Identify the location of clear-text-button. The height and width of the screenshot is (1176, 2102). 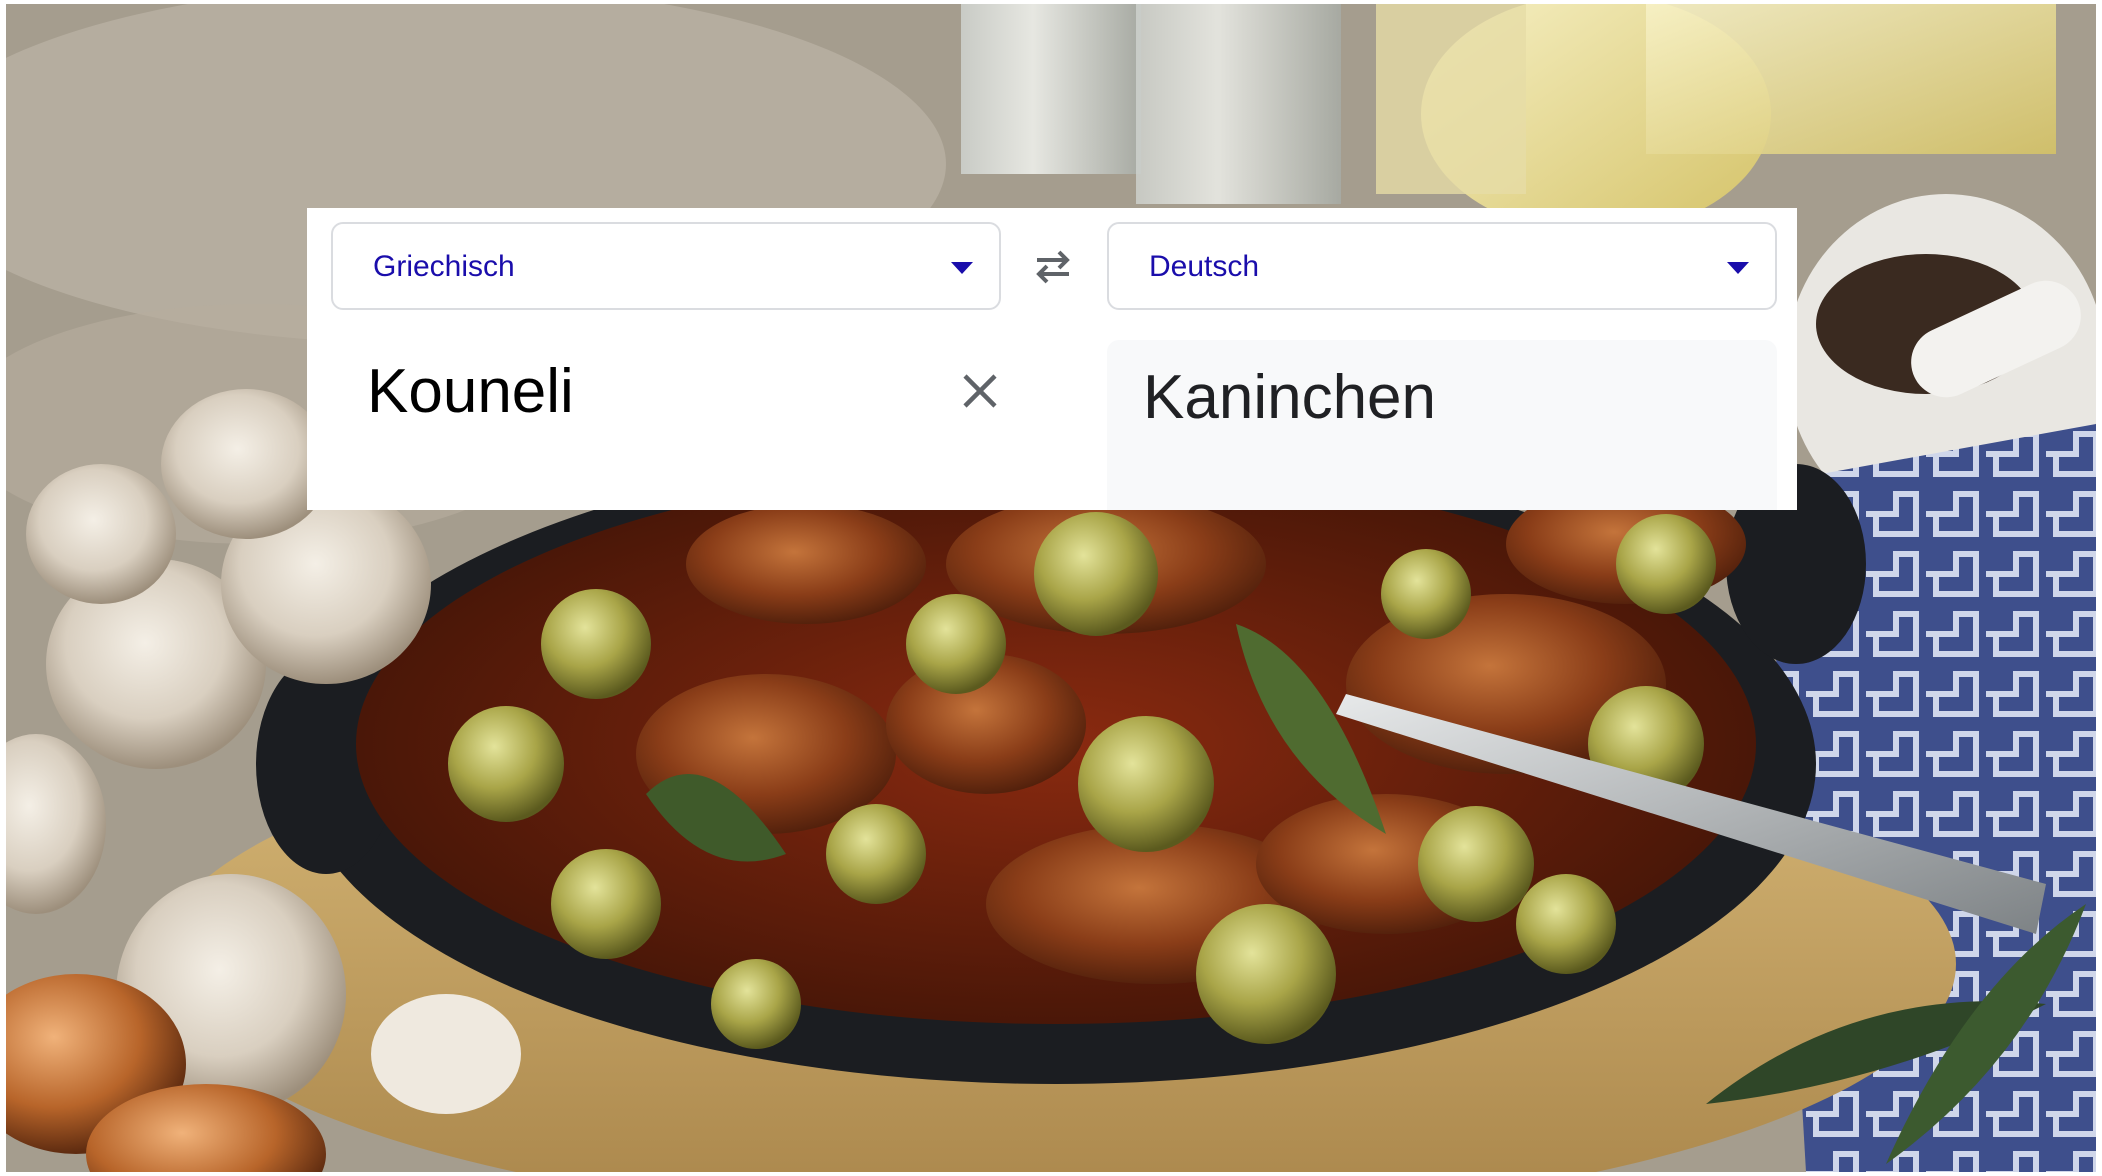
(980, 391).